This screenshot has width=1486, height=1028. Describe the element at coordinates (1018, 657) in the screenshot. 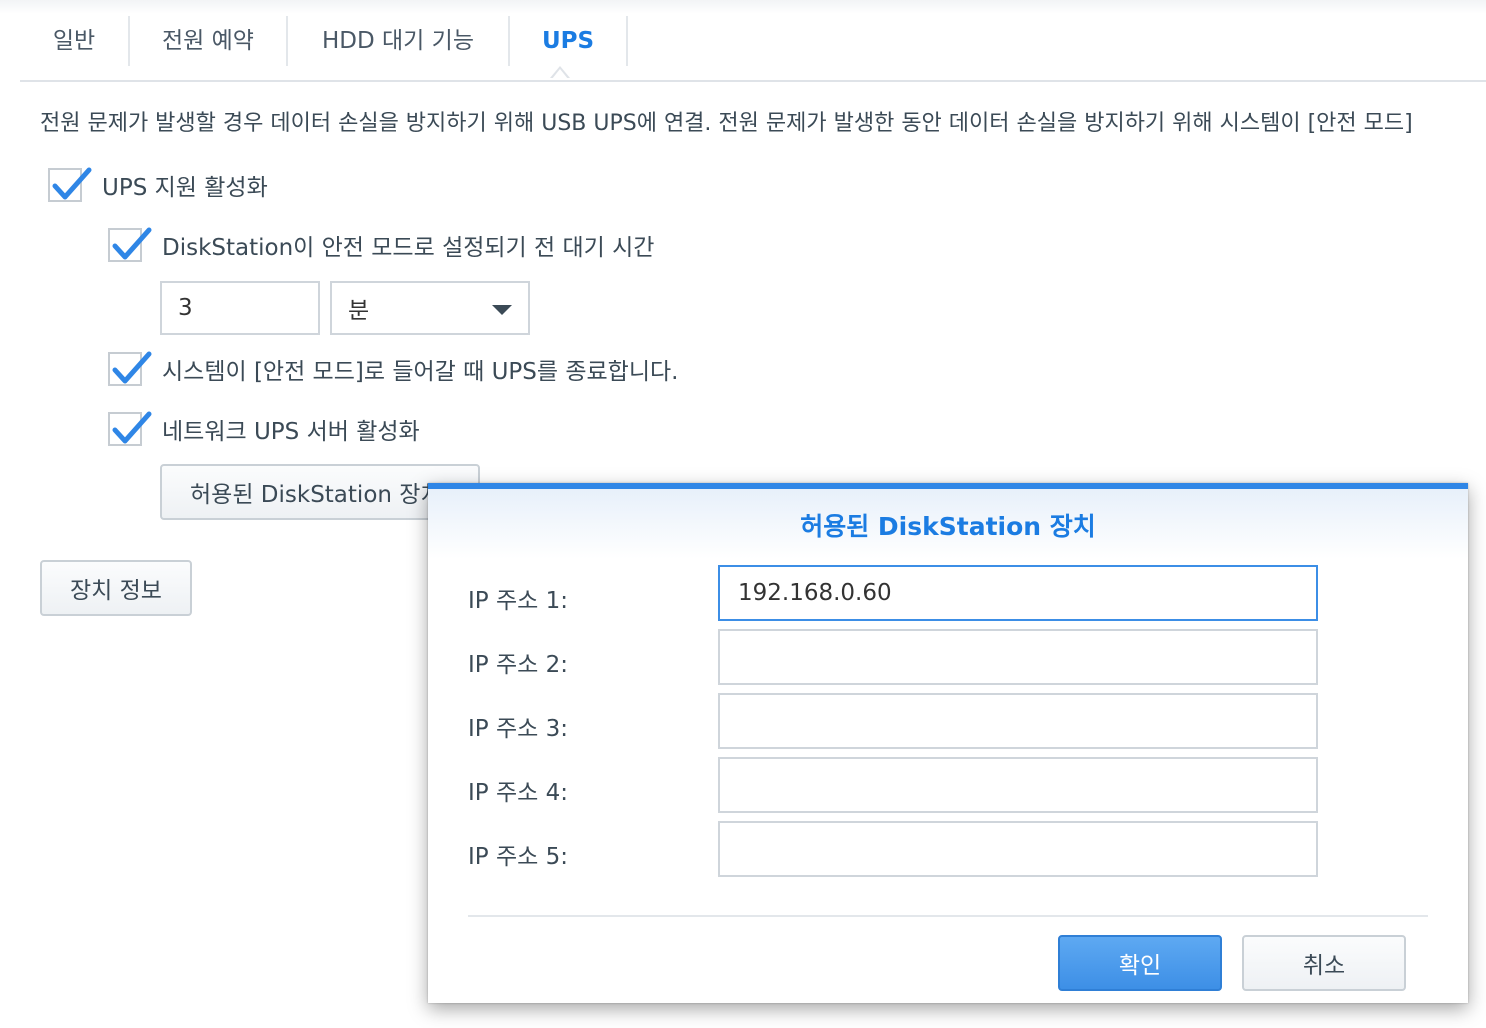

I see `ip-address-2-input` at that location.